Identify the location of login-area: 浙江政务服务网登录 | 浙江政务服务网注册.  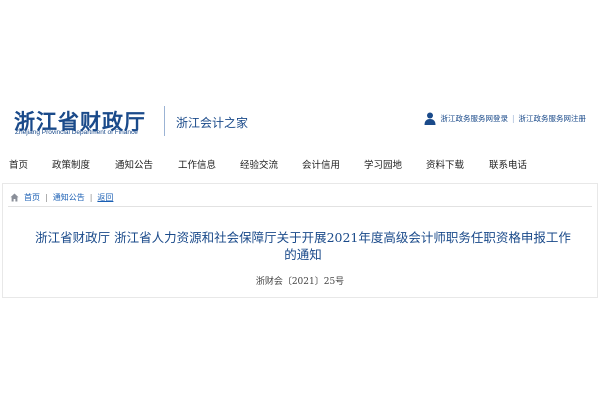
(505, 118).